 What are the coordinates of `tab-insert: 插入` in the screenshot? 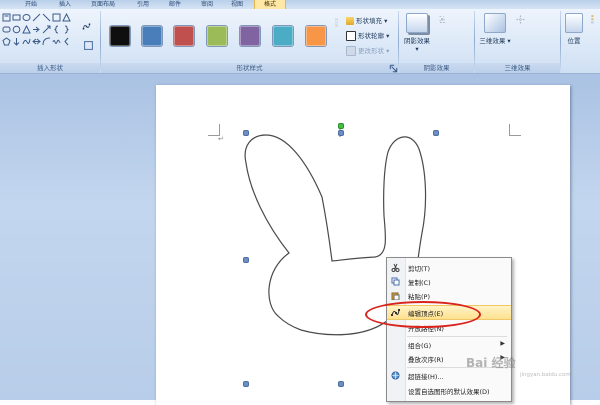 It's located at (65, 4).